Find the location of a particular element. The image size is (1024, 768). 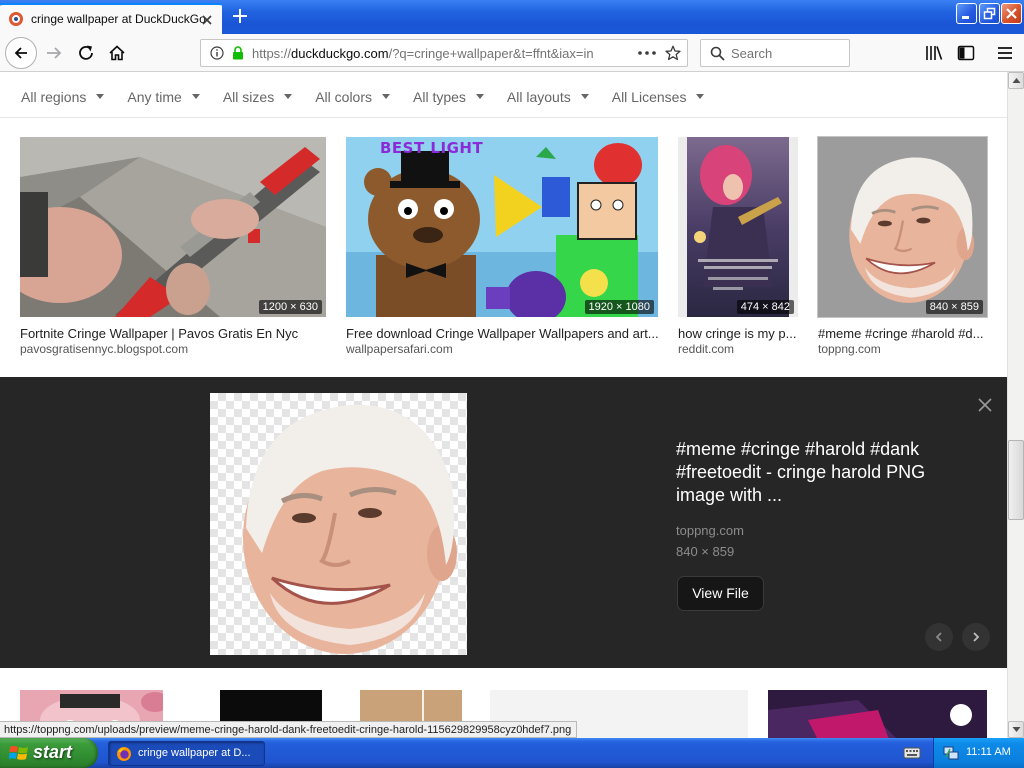

detail-image-artwork is located at coordinates (338, 524).